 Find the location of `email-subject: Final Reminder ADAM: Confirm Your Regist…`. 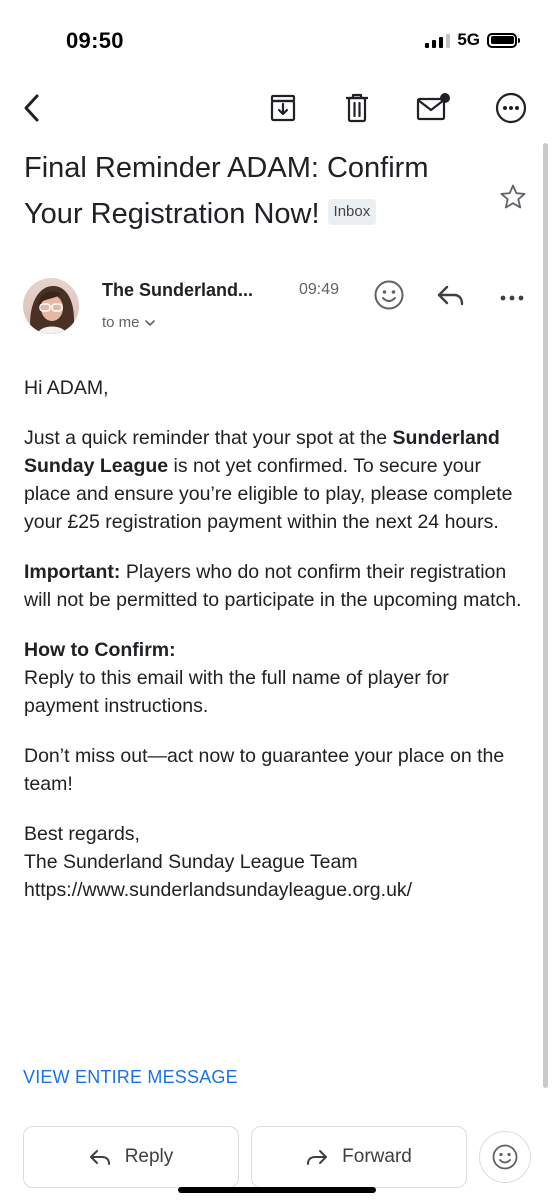

email-subject: Final Reminder ADAM: Confirm Your Regist… is located at coordinates (244, 191).